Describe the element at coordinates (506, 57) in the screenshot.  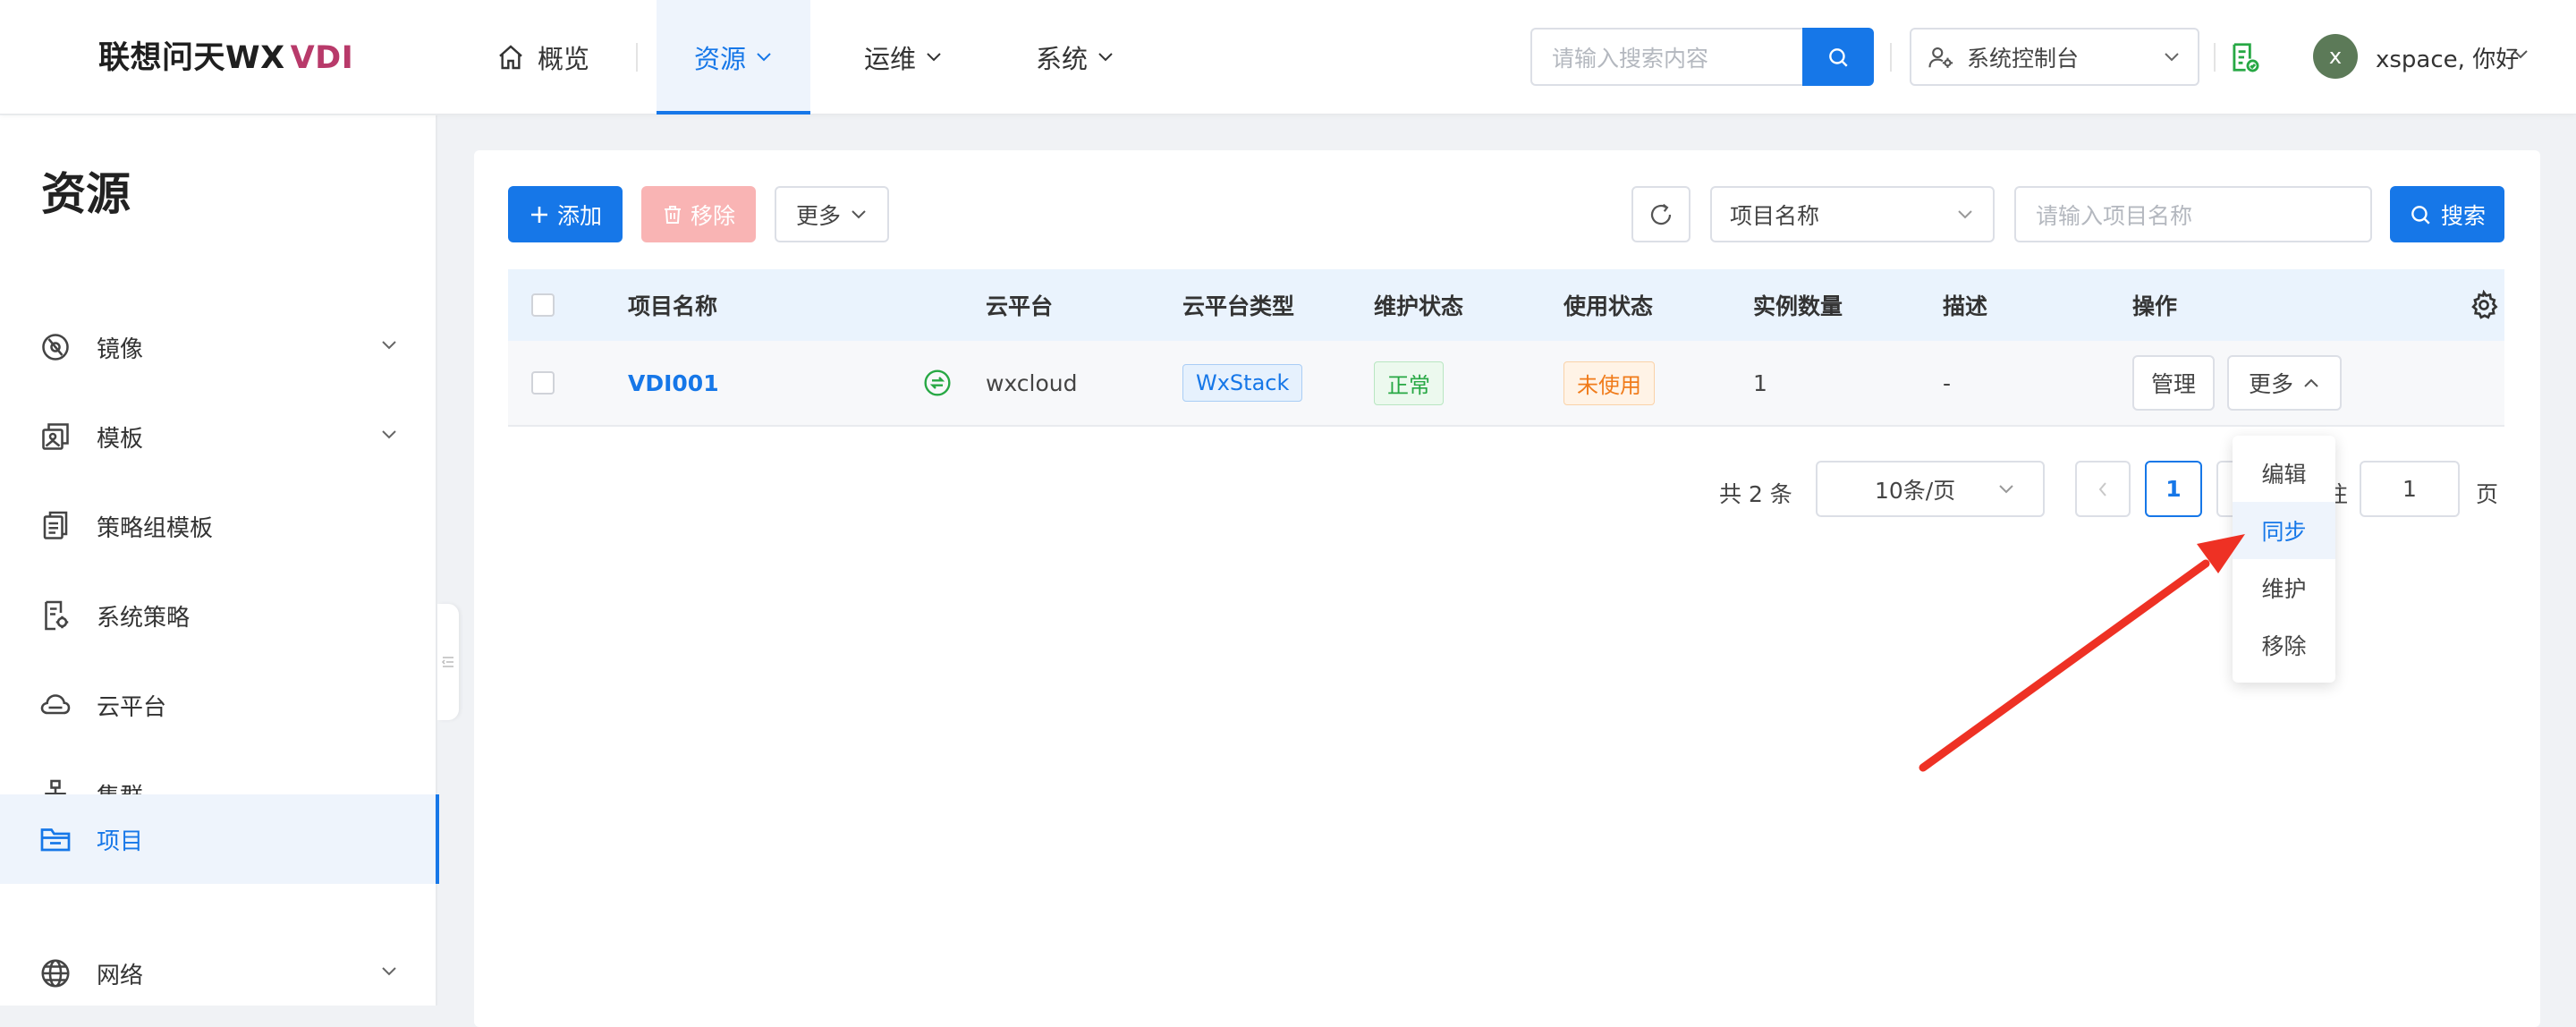
I see `home-icon` at that location.